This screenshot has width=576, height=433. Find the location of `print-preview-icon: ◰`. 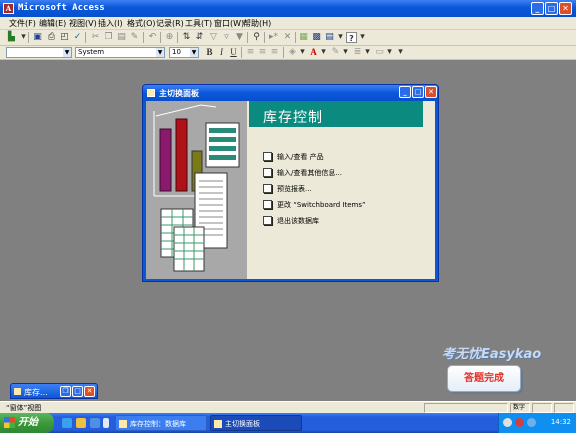

print-preview-icon: ◰ is located at coordinates (64, 37).